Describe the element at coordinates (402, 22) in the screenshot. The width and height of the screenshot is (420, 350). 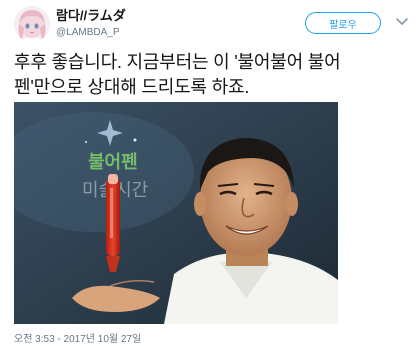
I see `chevron-down-icon` at that location.